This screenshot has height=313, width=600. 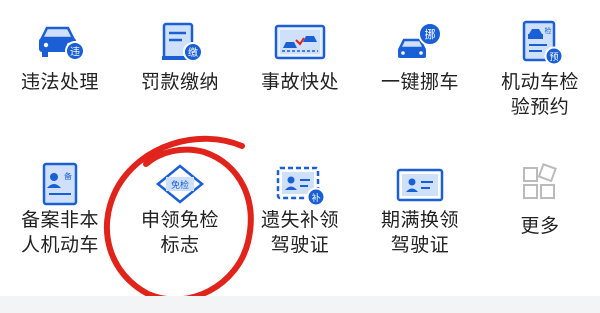 What do you see at coordinates (60, 184) in the screenshot?
I see `register-vehicle-icon: 备` at bounding box center [60, 184].